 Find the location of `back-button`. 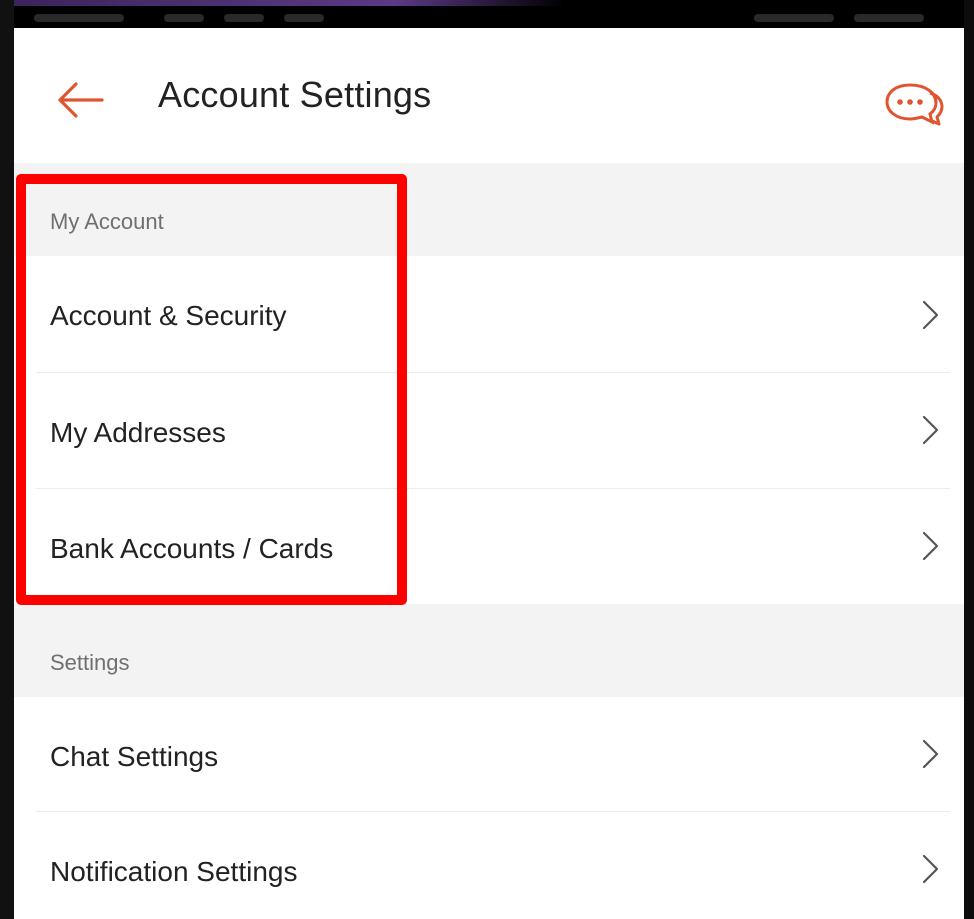

back-button is located at coordinates (80, 100).